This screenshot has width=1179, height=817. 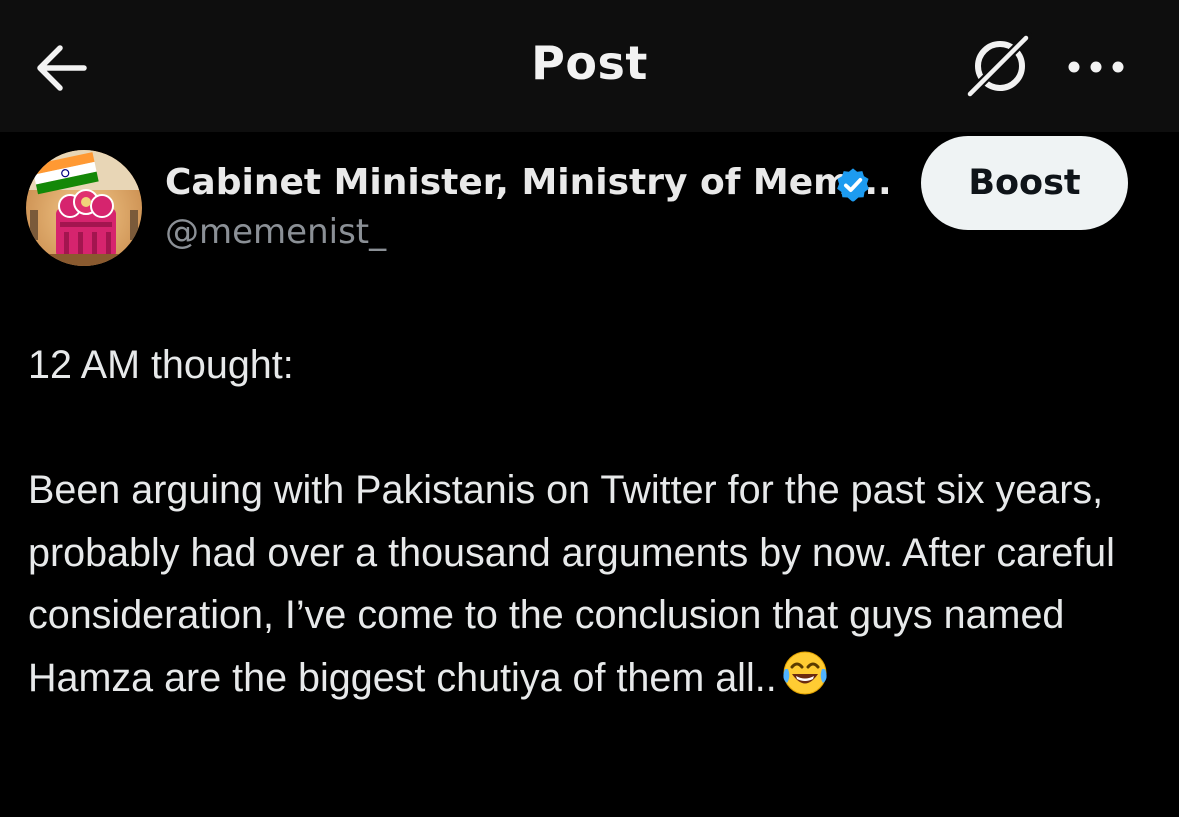 I want to click on grok-button, so click(x=999, y=67).